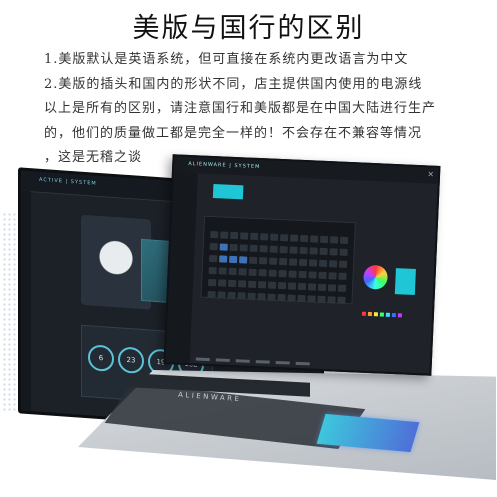 Image resolution: width=497 pixels, height=497 pixels. What do you see at coordinates (240, 108) in the screenshot?
I see `note-line: 以上是所有的区别，请注意国行和美版都是在中国大陆进行生产` at bounding box center [240, 108].